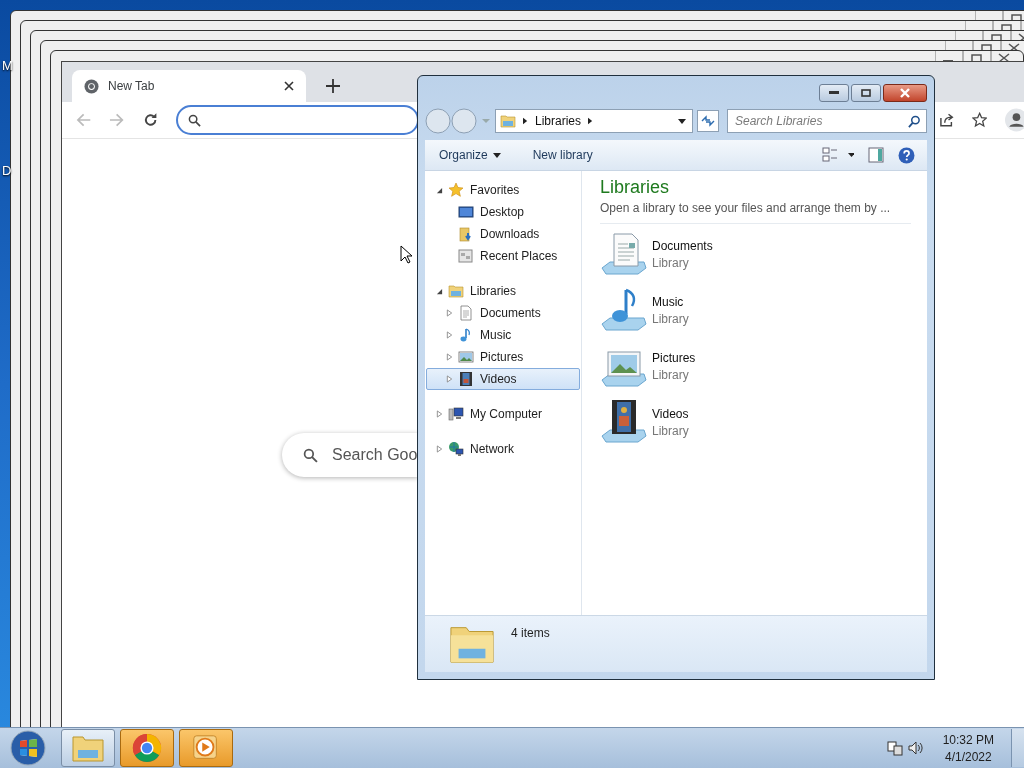 The image size is (1024, 768). I want to click on document-icon, so click(466, 313).